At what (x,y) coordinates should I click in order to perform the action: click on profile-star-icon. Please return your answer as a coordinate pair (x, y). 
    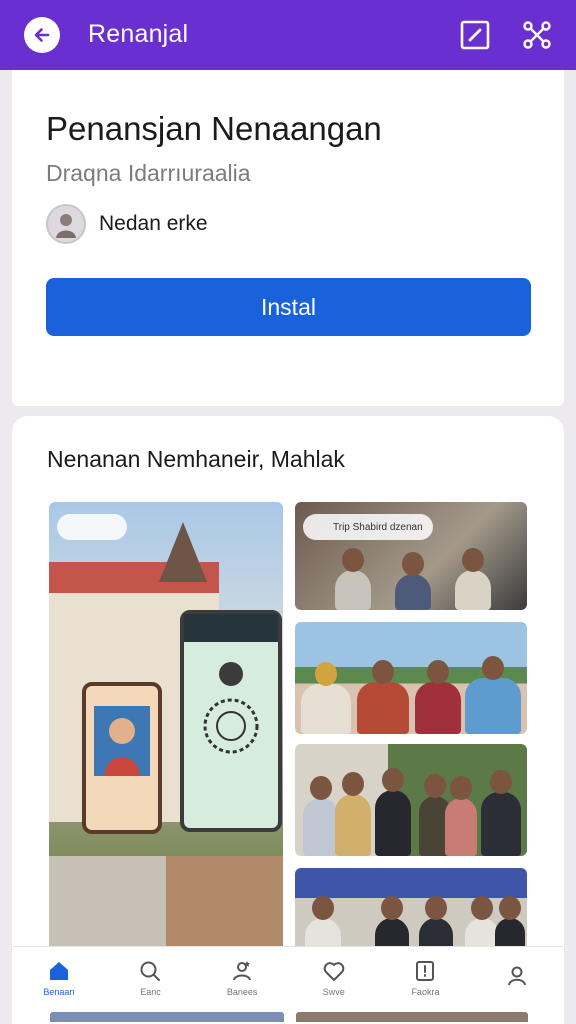
    Looking at the image, I should click on (242, 970).